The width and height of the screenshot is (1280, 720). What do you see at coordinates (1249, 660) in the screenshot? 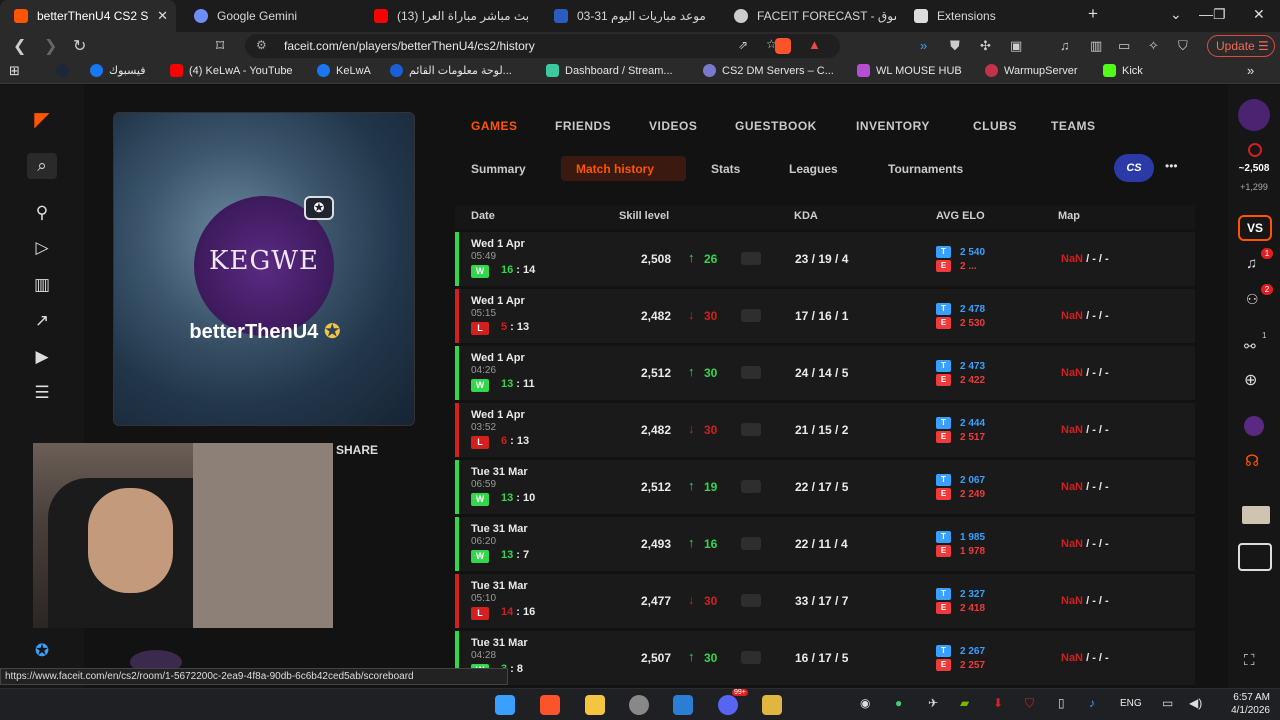
I see `chat-icon: ⛶` at bounding box center [1249, 660].